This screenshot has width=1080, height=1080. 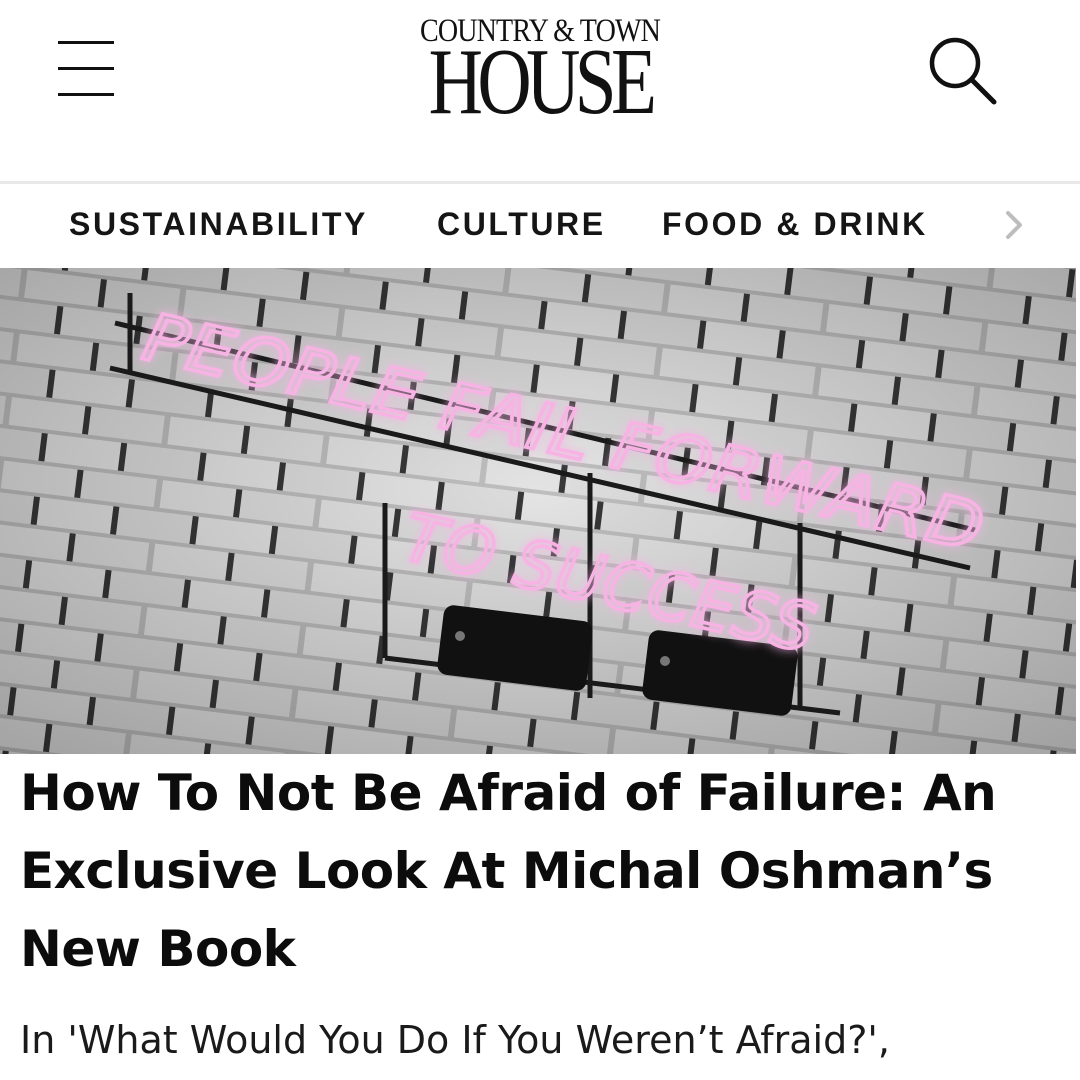 I want to click on nav-item-sustainability: SUSTAINABILITY, so click(x=218, y=224).